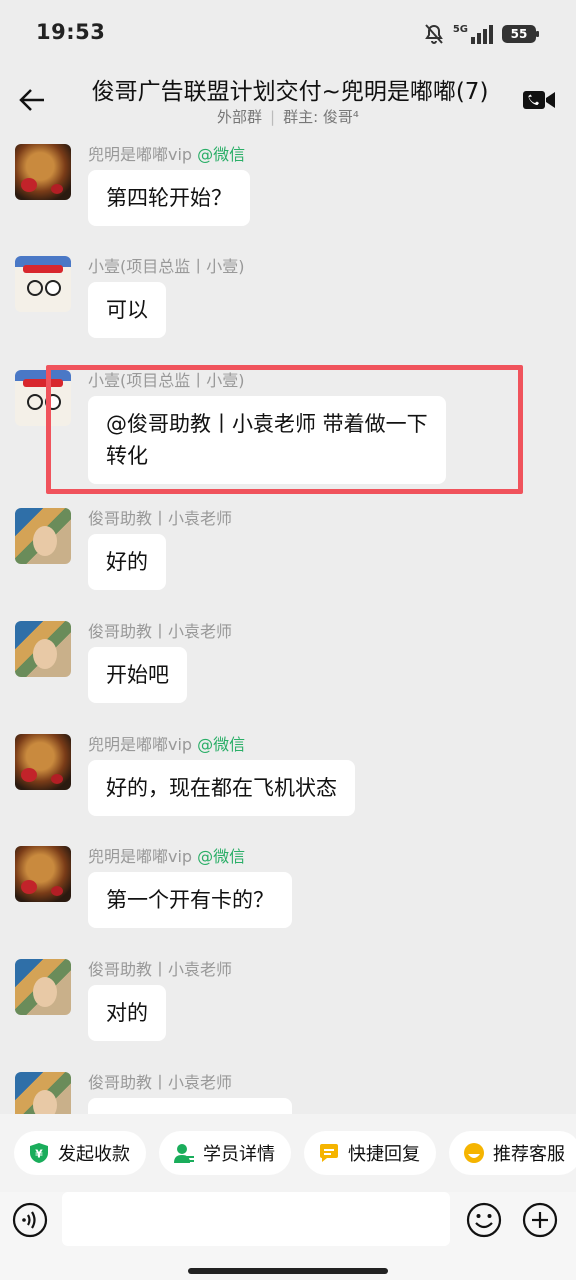  Describe the element at coordinates (71, 32) in the screenshot. I see `status-time: 19:53` at that location.